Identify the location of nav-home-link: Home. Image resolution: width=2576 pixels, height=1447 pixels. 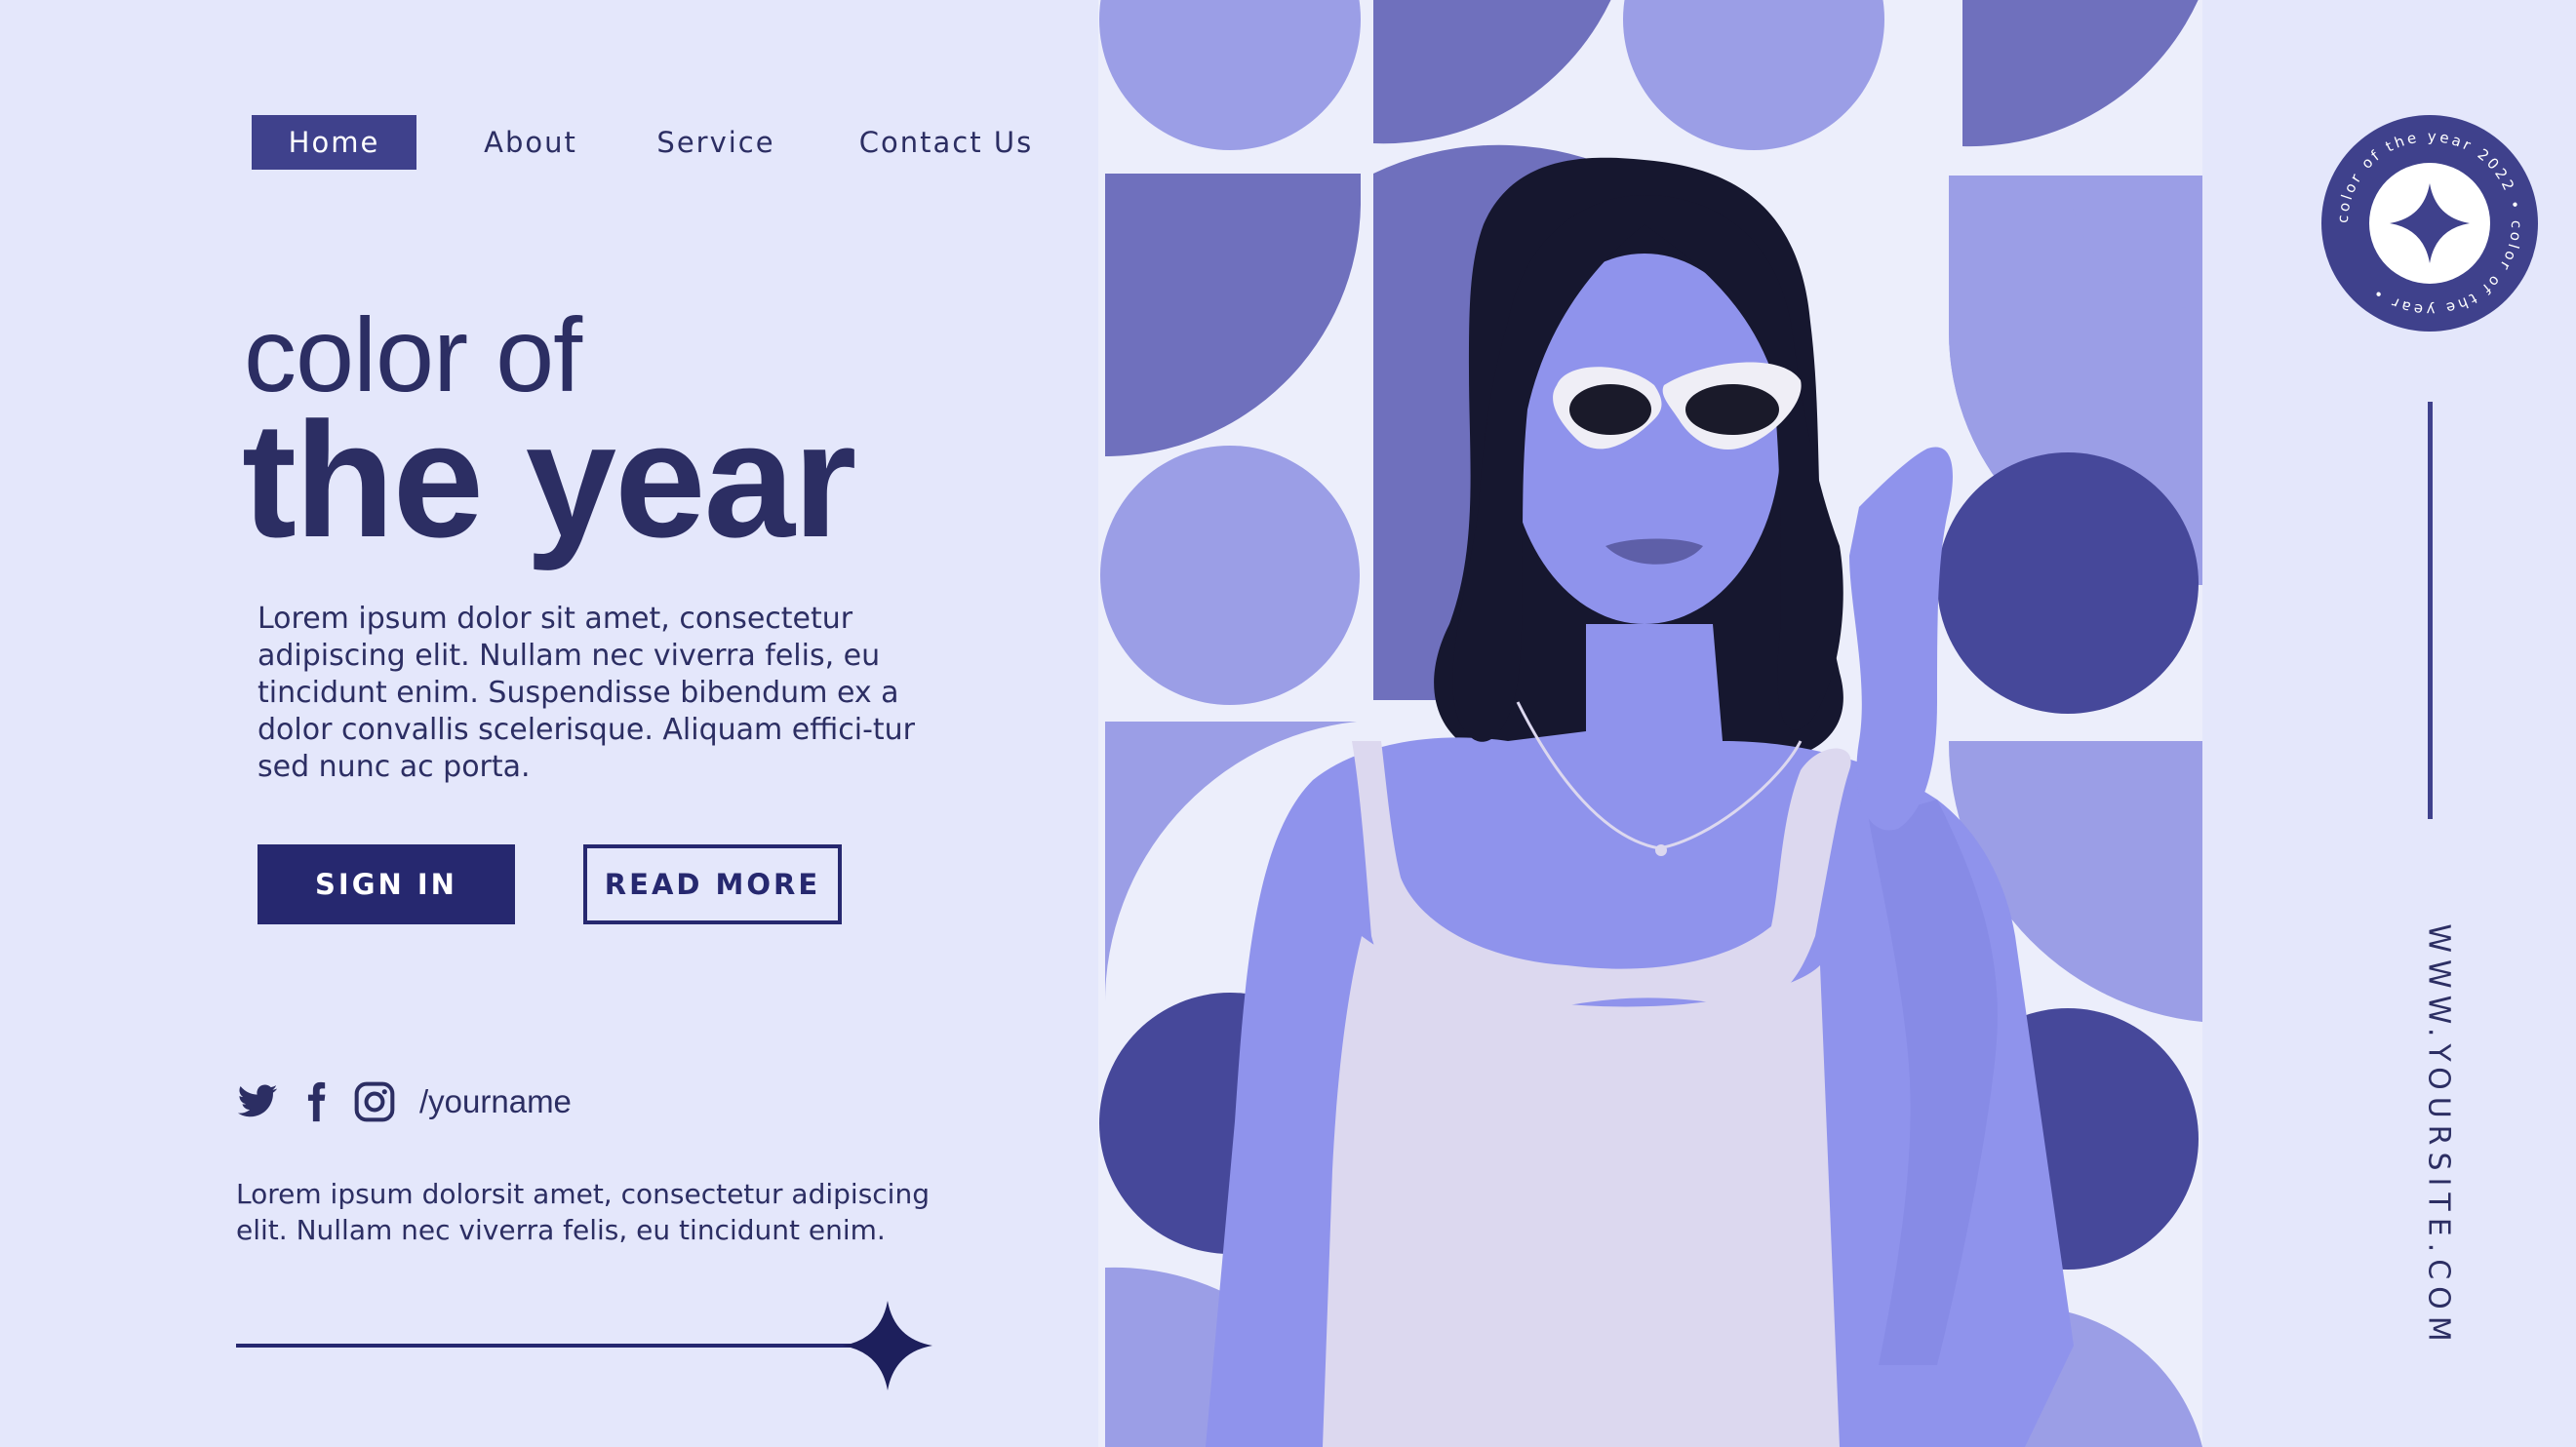
(334, 142).